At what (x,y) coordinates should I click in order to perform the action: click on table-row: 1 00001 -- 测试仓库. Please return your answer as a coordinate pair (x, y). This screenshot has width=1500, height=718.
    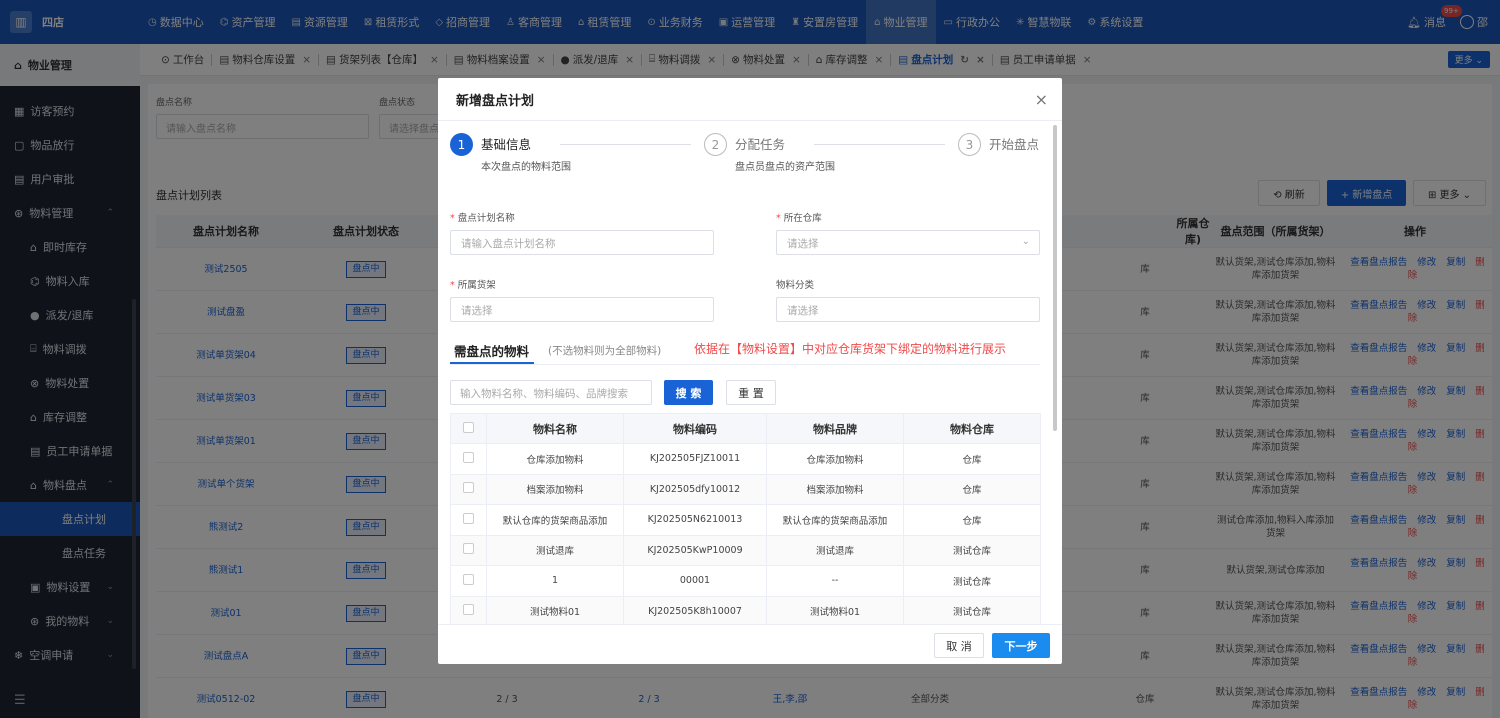
    Looking at the image, I should click on (745, 581).